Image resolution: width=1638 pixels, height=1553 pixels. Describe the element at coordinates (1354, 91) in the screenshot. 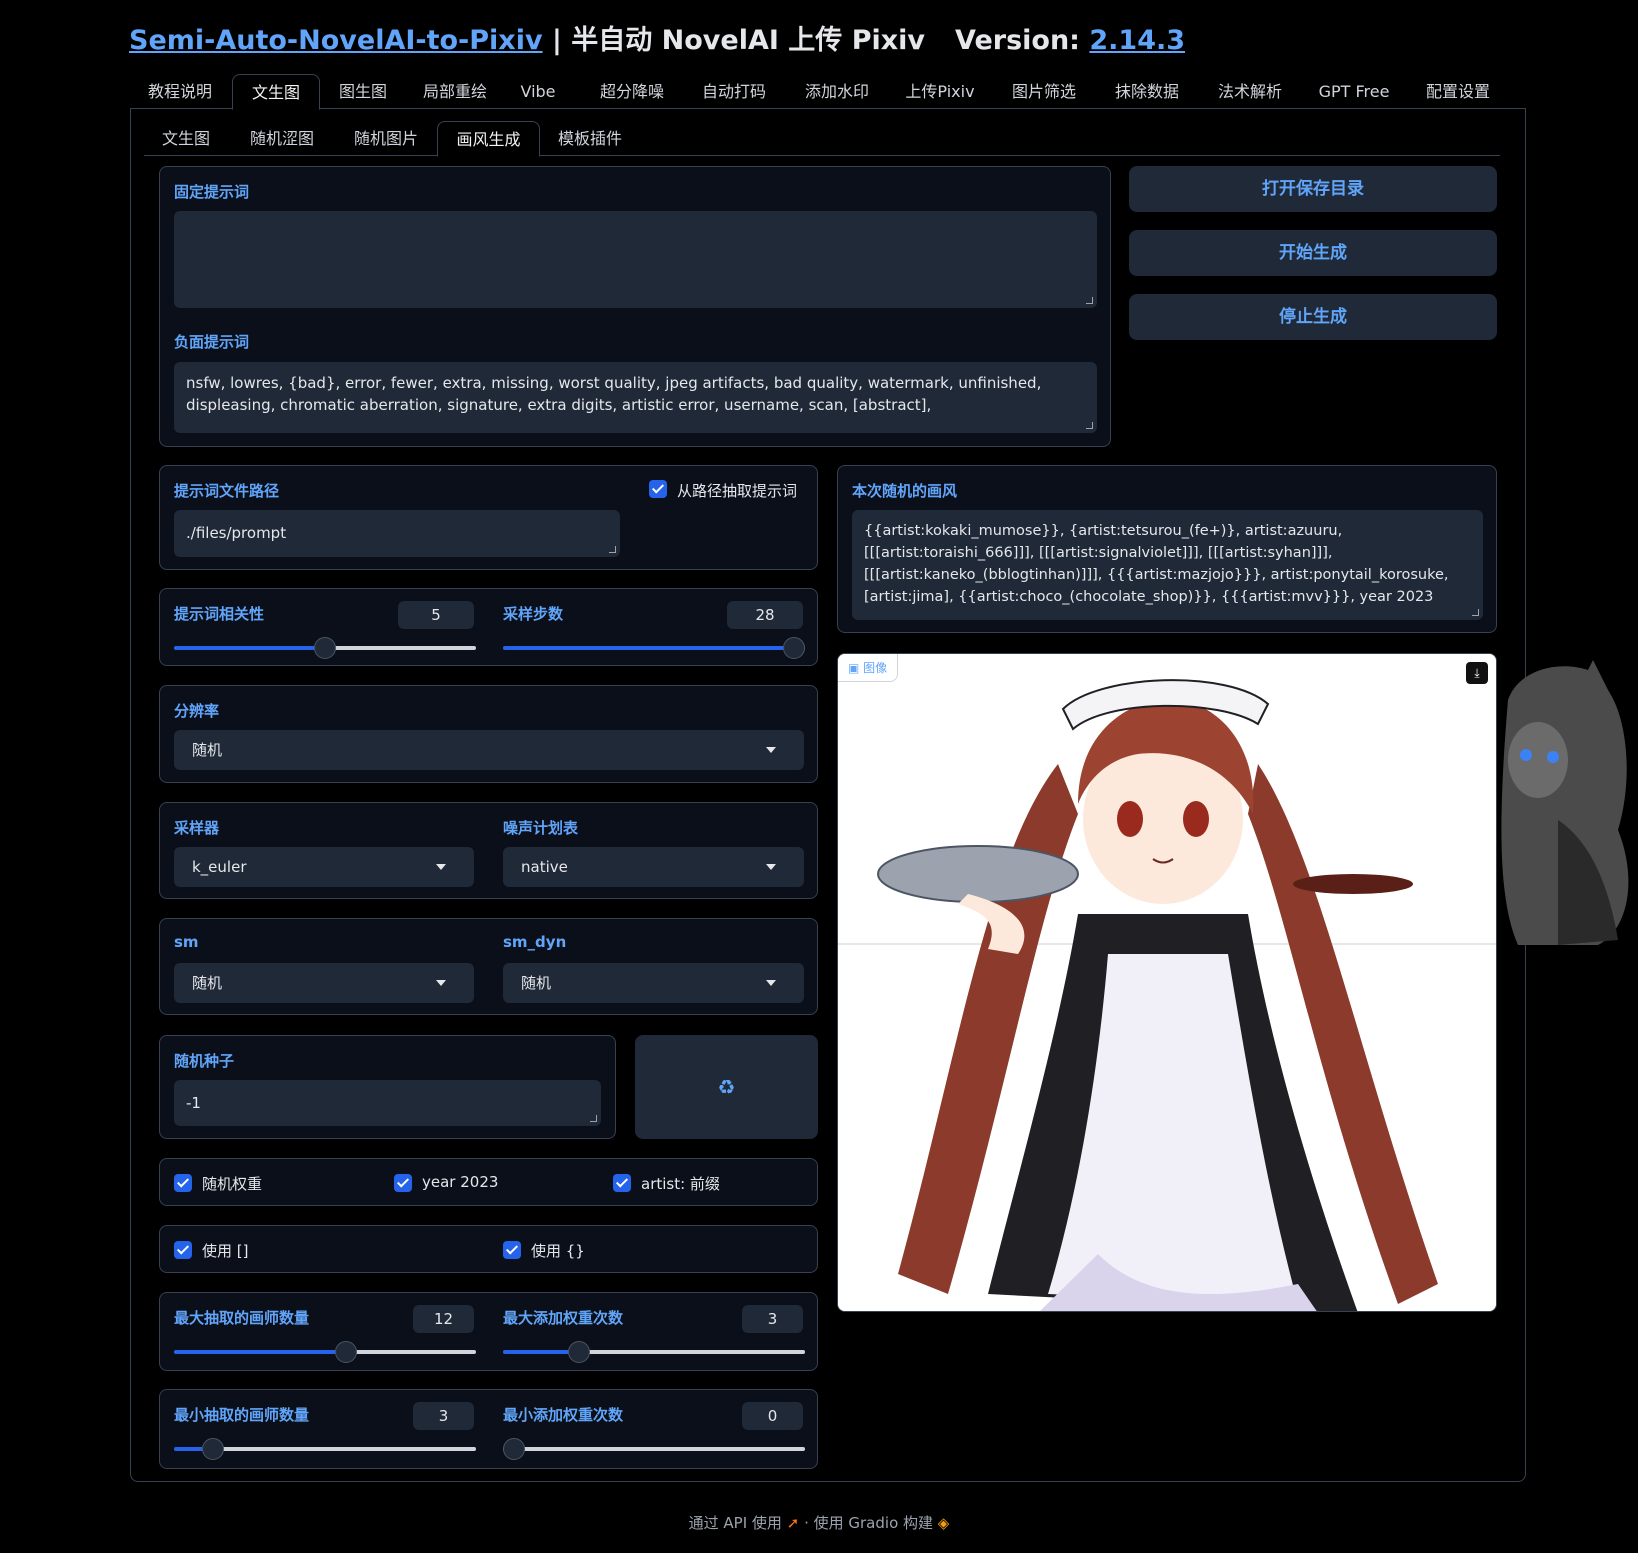

I see `tab-gpt-free: GPT Free` at that location.